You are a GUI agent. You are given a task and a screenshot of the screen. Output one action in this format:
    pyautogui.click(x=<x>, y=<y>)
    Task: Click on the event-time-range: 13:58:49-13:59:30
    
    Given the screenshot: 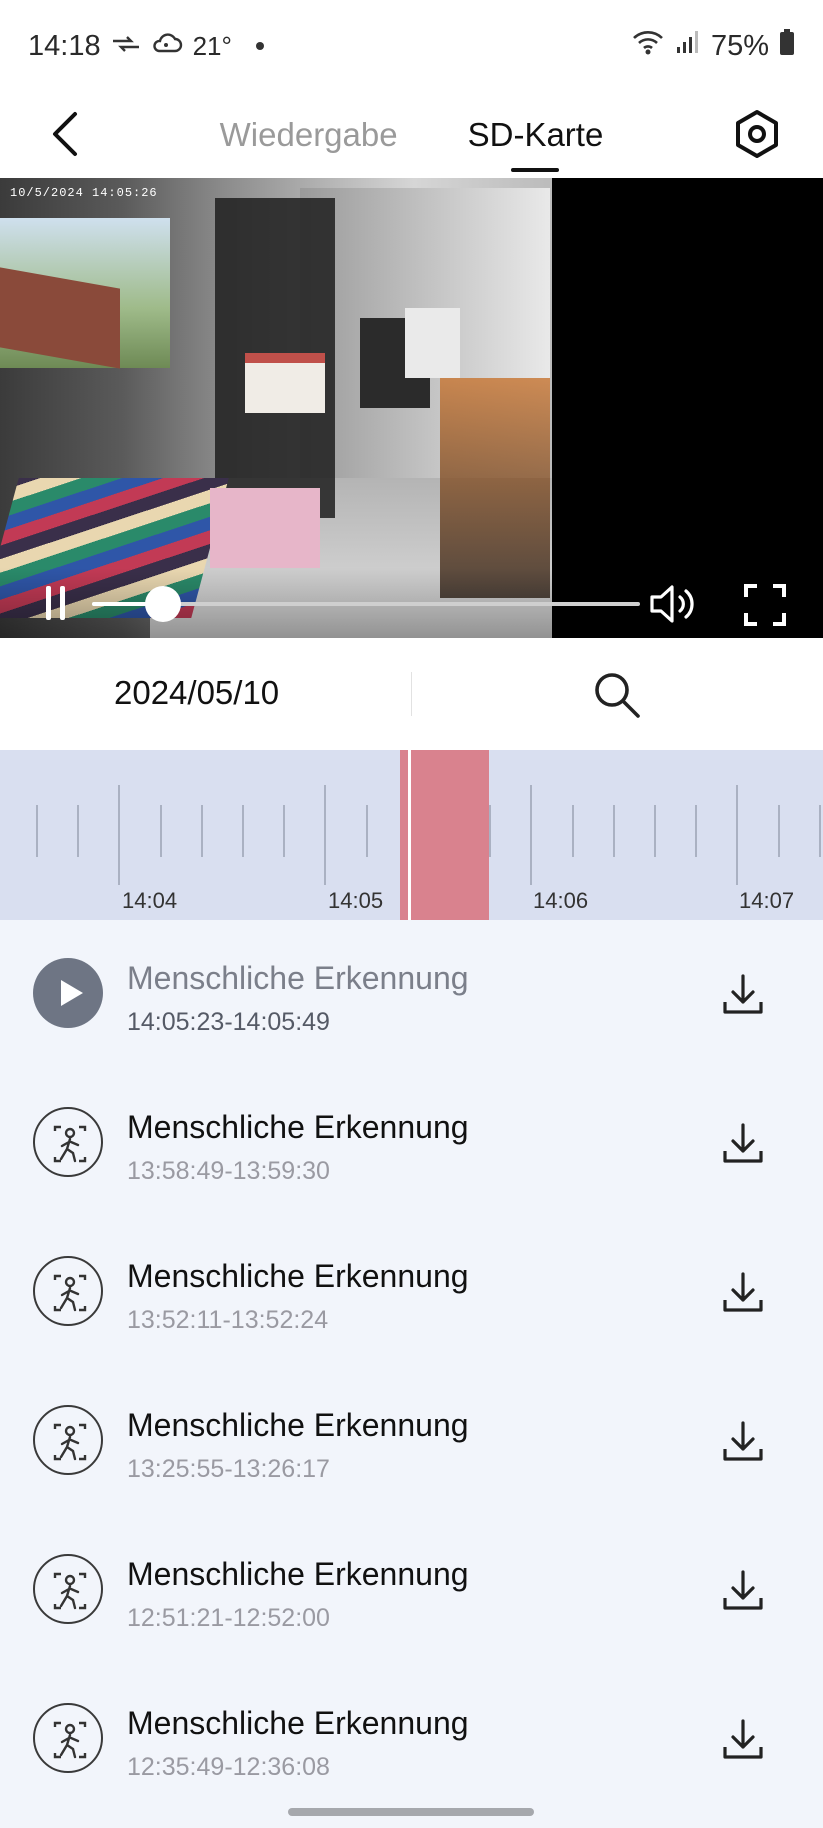 What is the action you would take?
    pyautogui.click(x=228, y=1171)
    